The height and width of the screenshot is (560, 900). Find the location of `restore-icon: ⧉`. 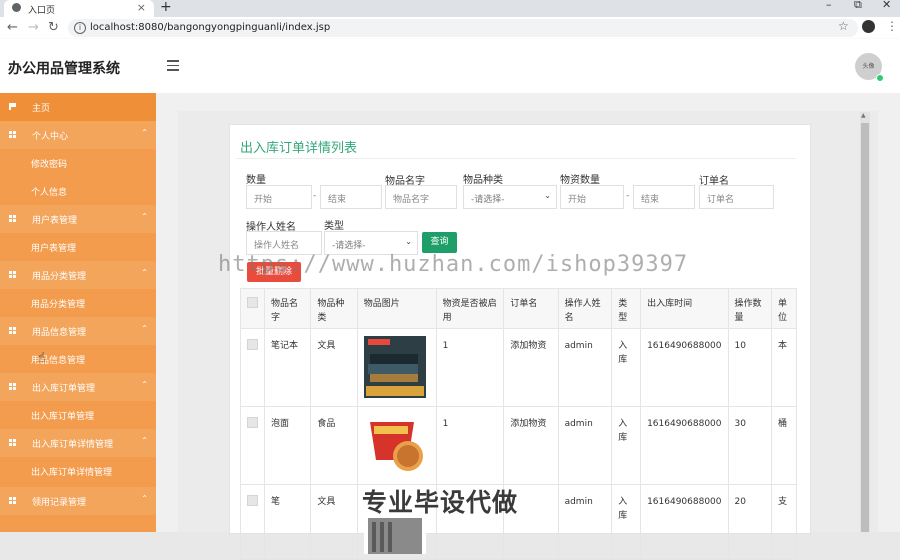

restore-icon: ⧉ is located at coordinates (858, 6).